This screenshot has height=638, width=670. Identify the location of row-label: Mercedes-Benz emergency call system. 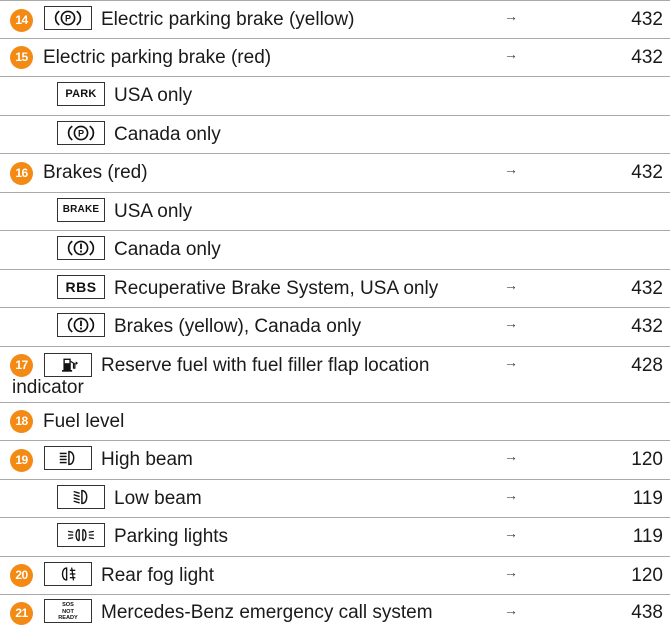
(267, 612).